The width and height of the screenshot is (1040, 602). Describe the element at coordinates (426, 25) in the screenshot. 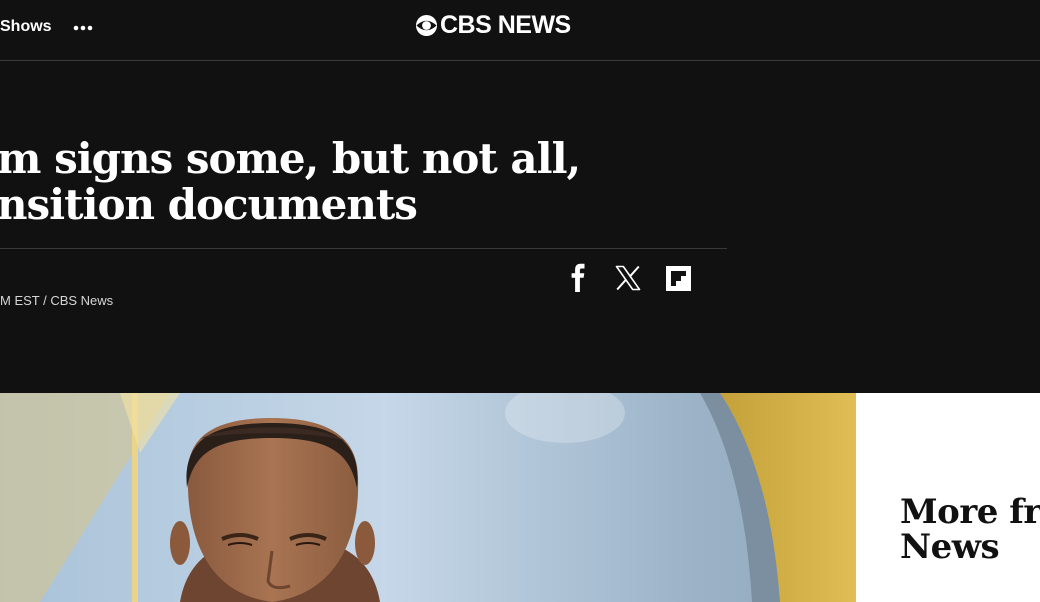

I see `cbs-eye-icon` at that location.